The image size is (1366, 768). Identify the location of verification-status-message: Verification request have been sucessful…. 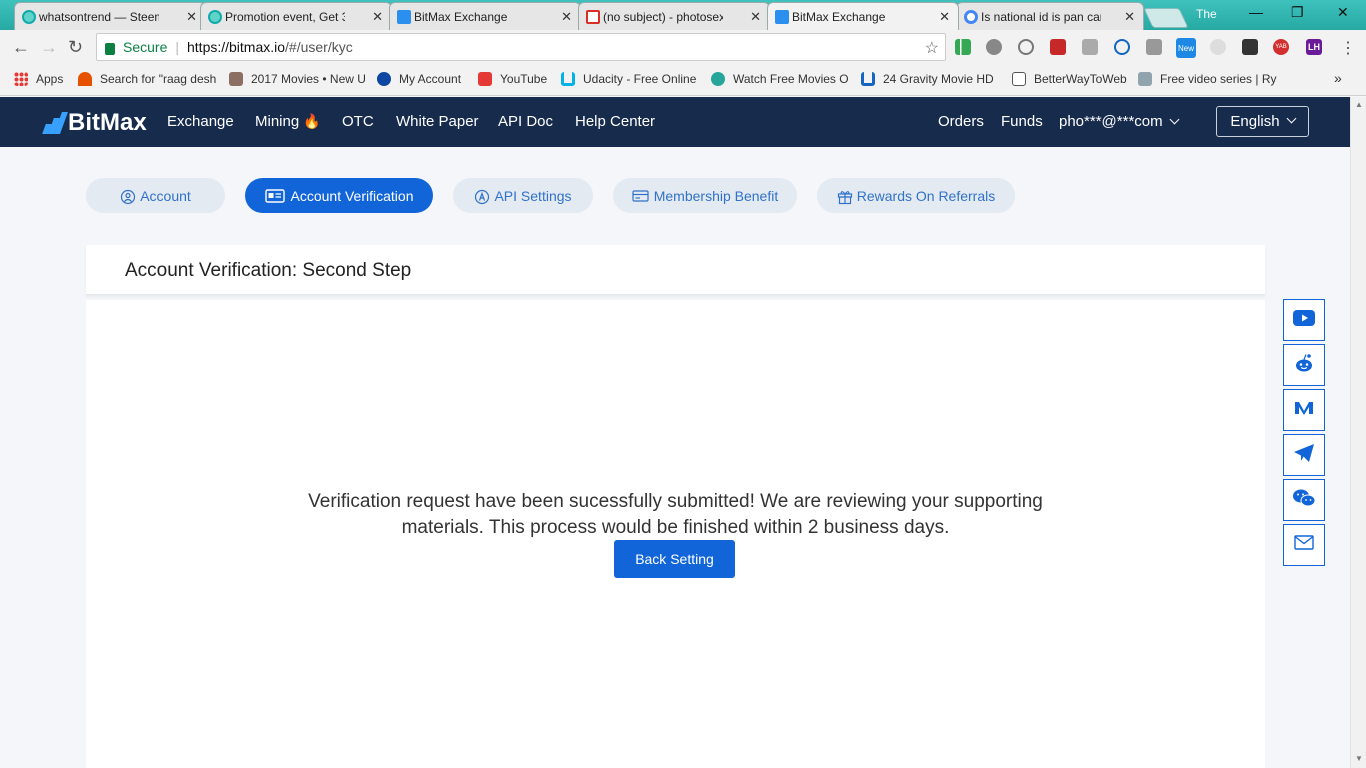
(675, 514).